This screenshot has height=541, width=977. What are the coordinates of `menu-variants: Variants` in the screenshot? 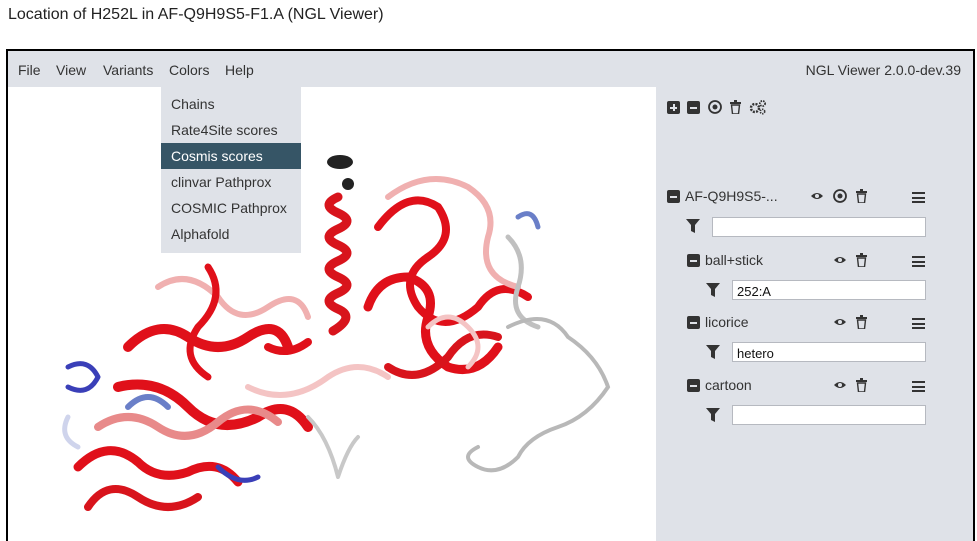 It's located at (128, 70).